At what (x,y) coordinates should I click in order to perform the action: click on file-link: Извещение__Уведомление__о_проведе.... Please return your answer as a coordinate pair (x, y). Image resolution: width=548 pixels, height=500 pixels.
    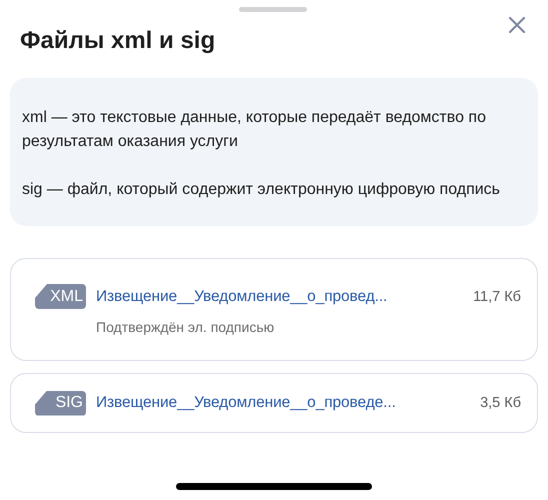
    Looking at the image, I should click on (283, 403).